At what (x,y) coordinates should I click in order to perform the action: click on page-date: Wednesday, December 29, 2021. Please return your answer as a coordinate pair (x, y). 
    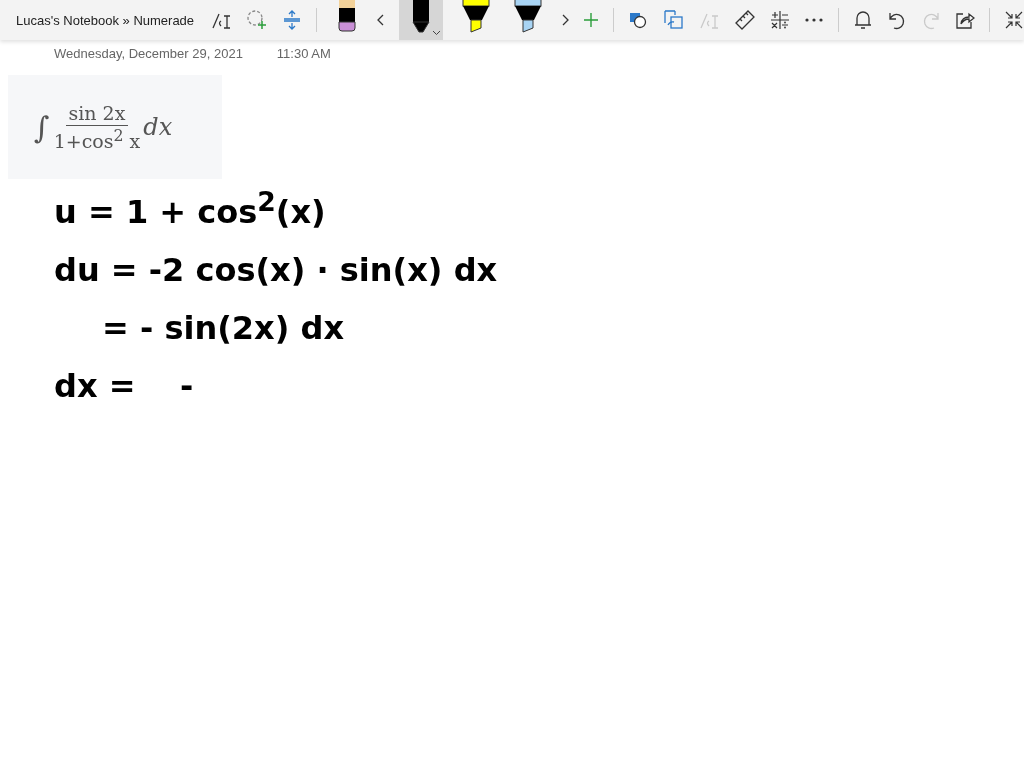
    Looking at the image, I should click on (148, 53).